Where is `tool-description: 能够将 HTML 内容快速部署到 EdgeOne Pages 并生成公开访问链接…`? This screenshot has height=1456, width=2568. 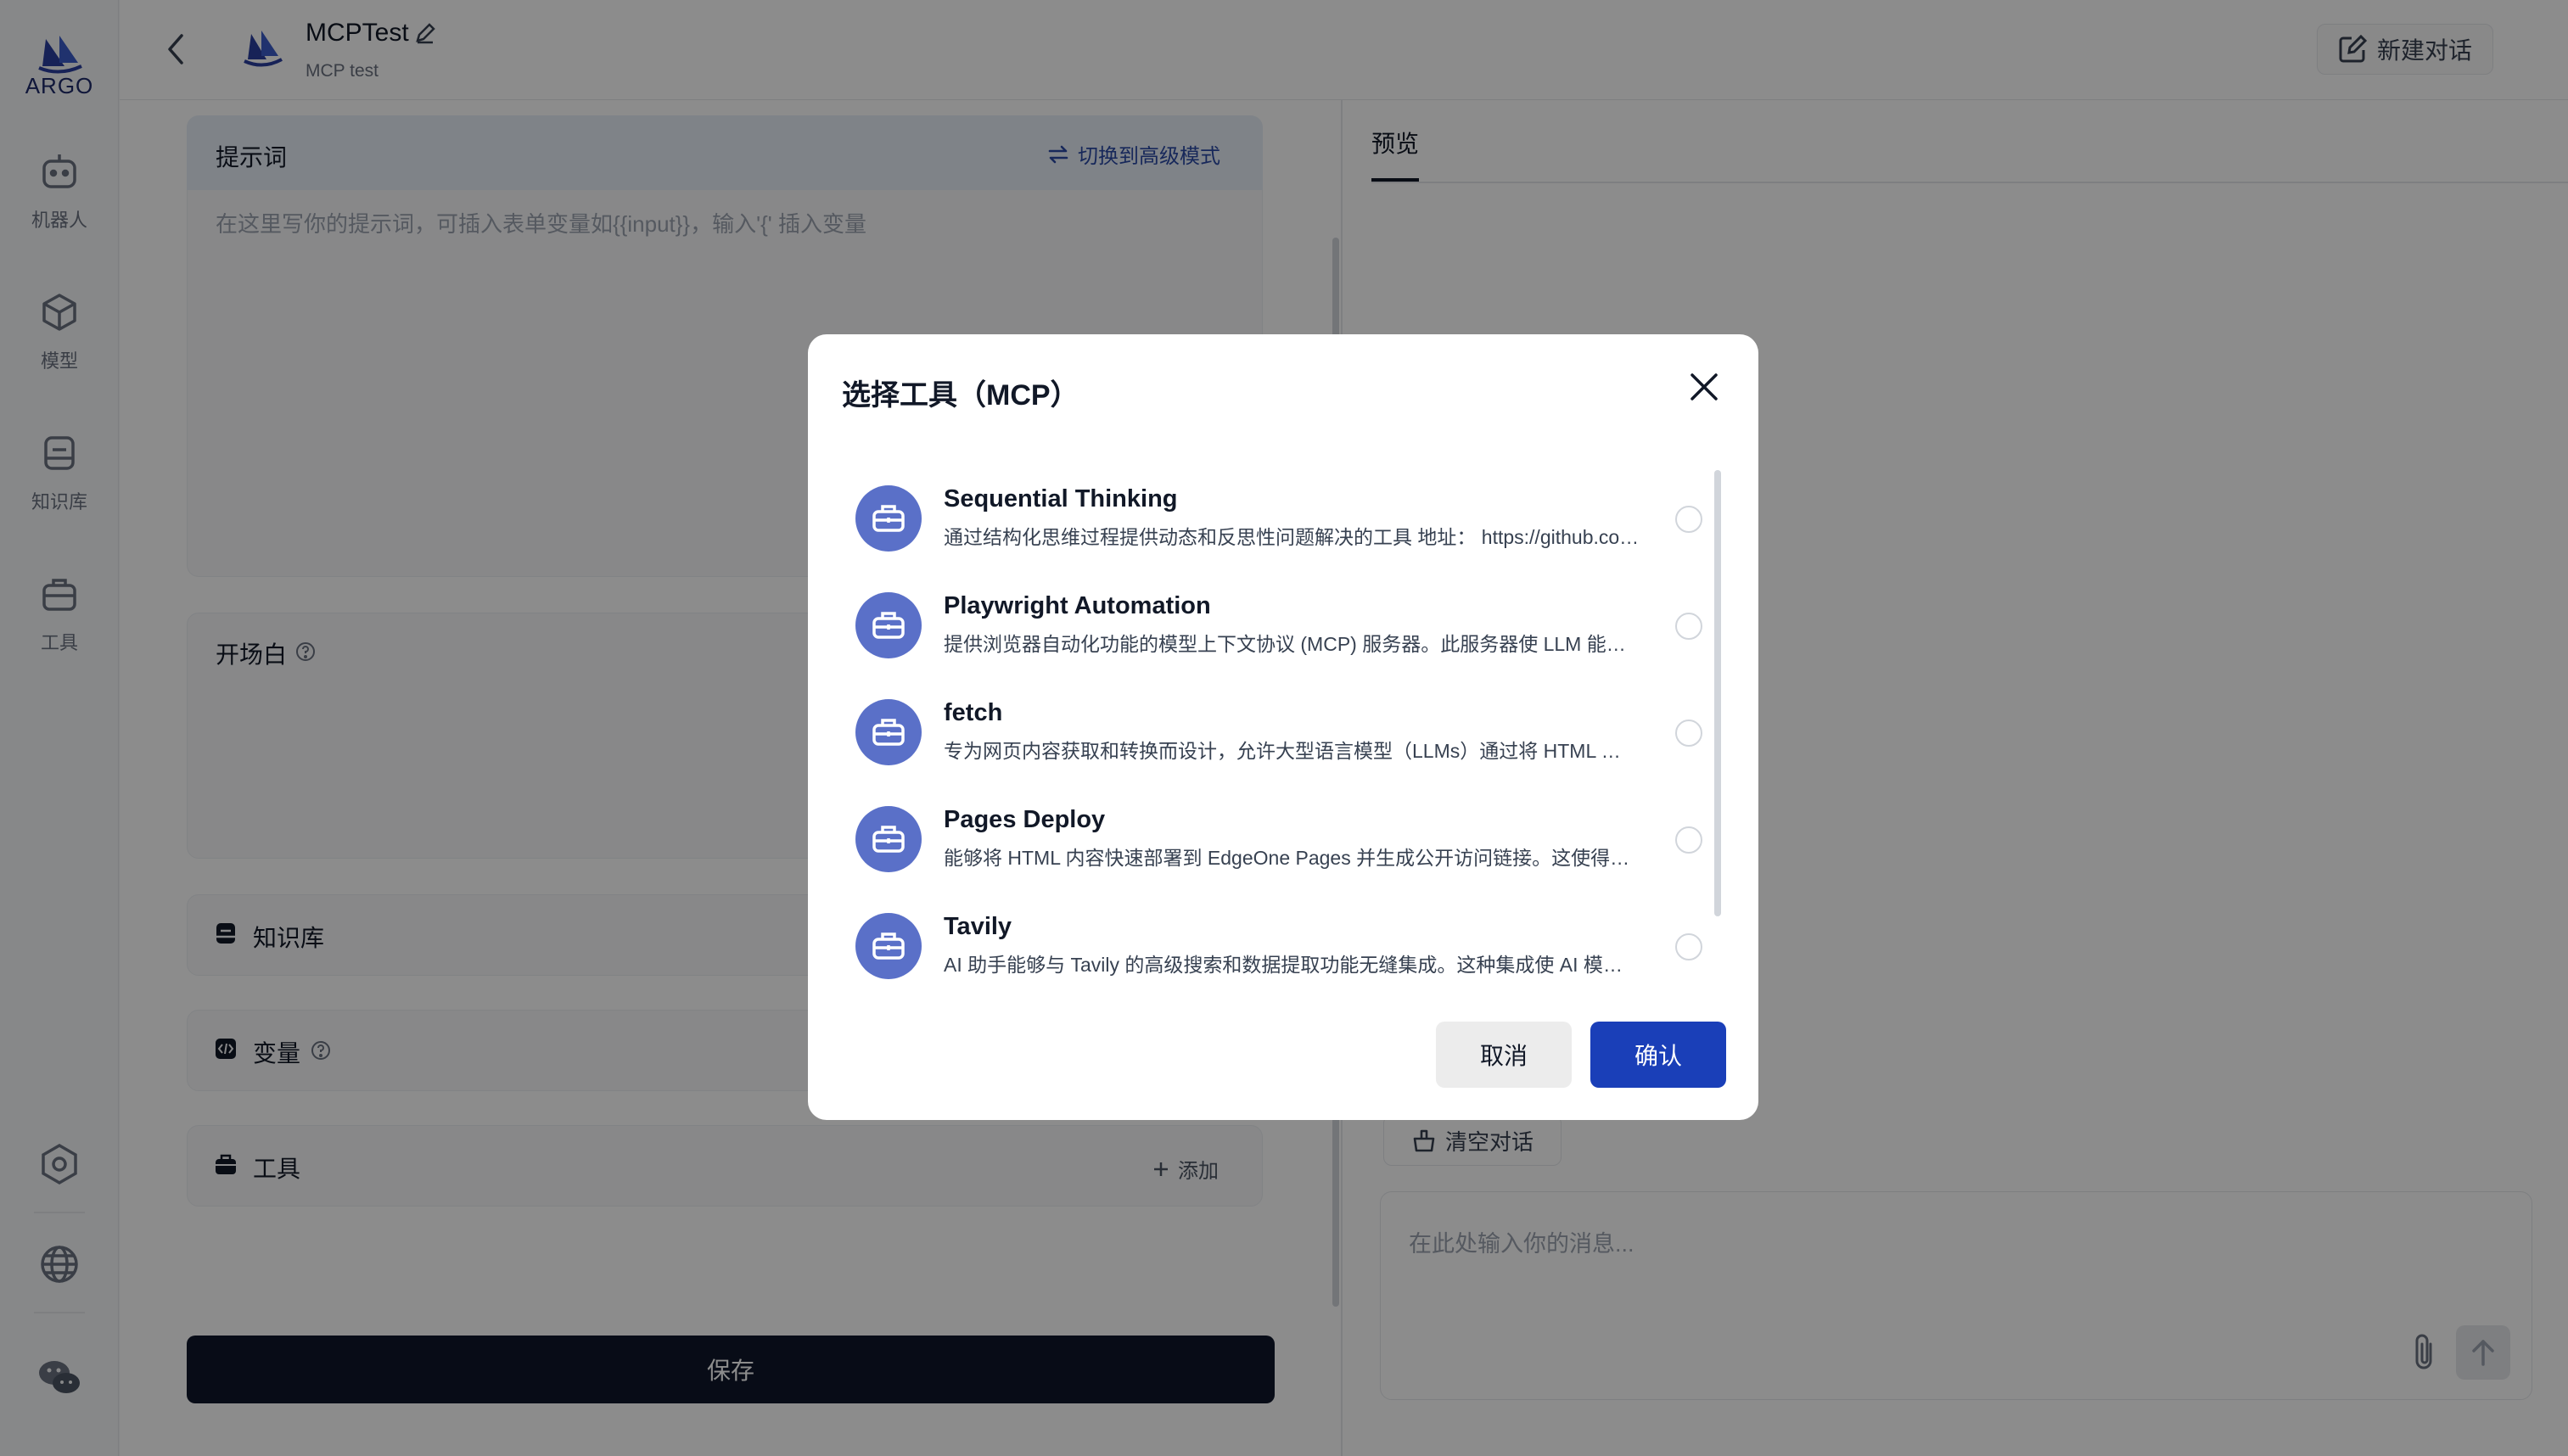
tool-description: 能够将 HTML 内容快速部署到 EdgeOne Pages 并生成公开访问链接… is located at coordinates (1292, 858).